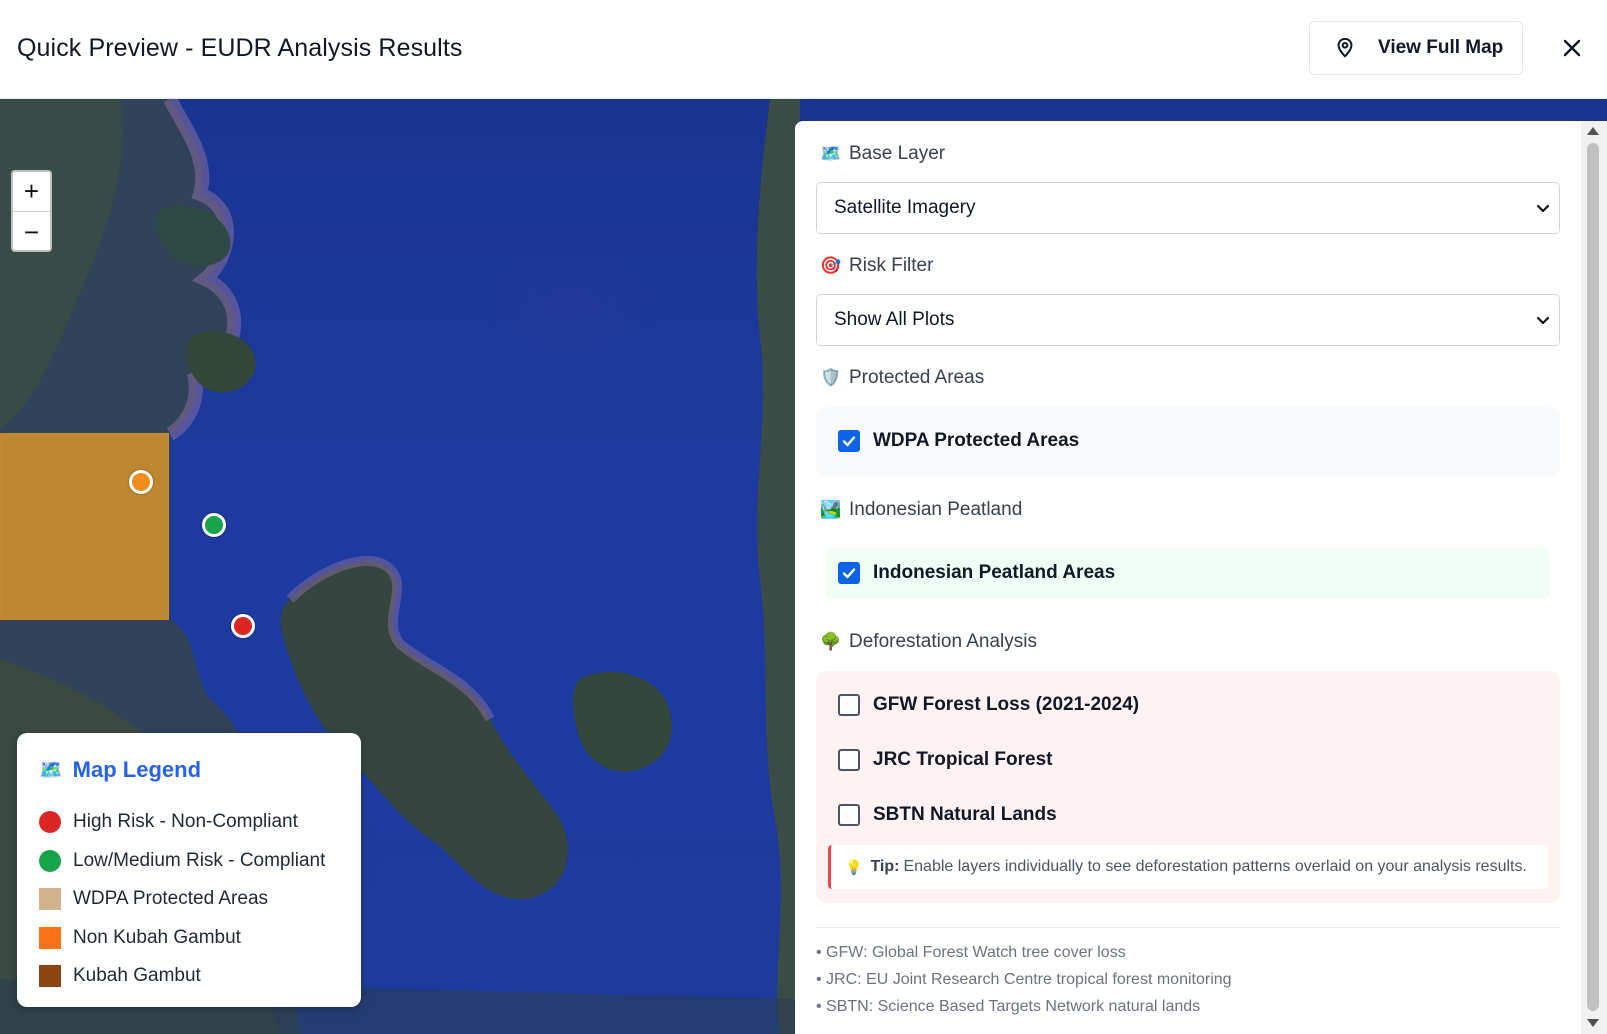  Describe the element at coordinates (963, 759) in the screenshot. I see `jrc-toggle-label: JRC Tropical Forest` at that location.